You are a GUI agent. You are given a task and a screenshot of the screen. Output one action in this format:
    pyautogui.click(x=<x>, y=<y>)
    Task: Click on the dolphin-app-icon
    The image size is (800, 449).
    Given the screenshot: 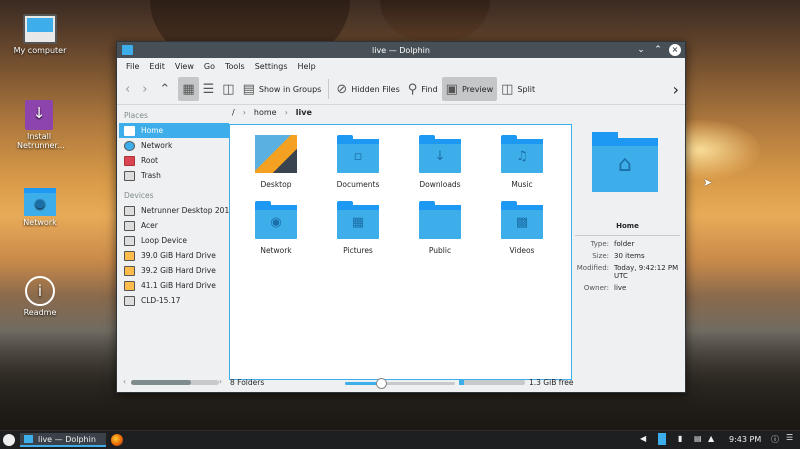 What is the action you would take?
    pyautogui.click(x=28, y=439)
    